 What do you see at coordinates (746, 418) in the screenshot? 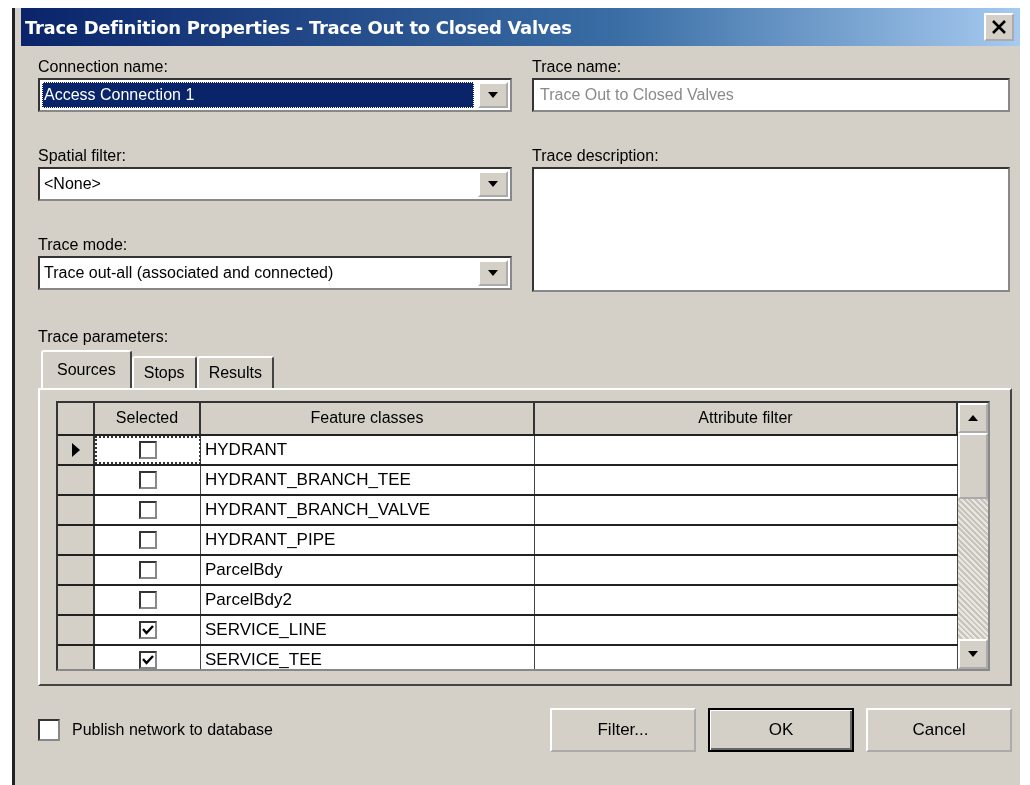
I see `column-header: Attribute filter` at bounding box center [746, 418].